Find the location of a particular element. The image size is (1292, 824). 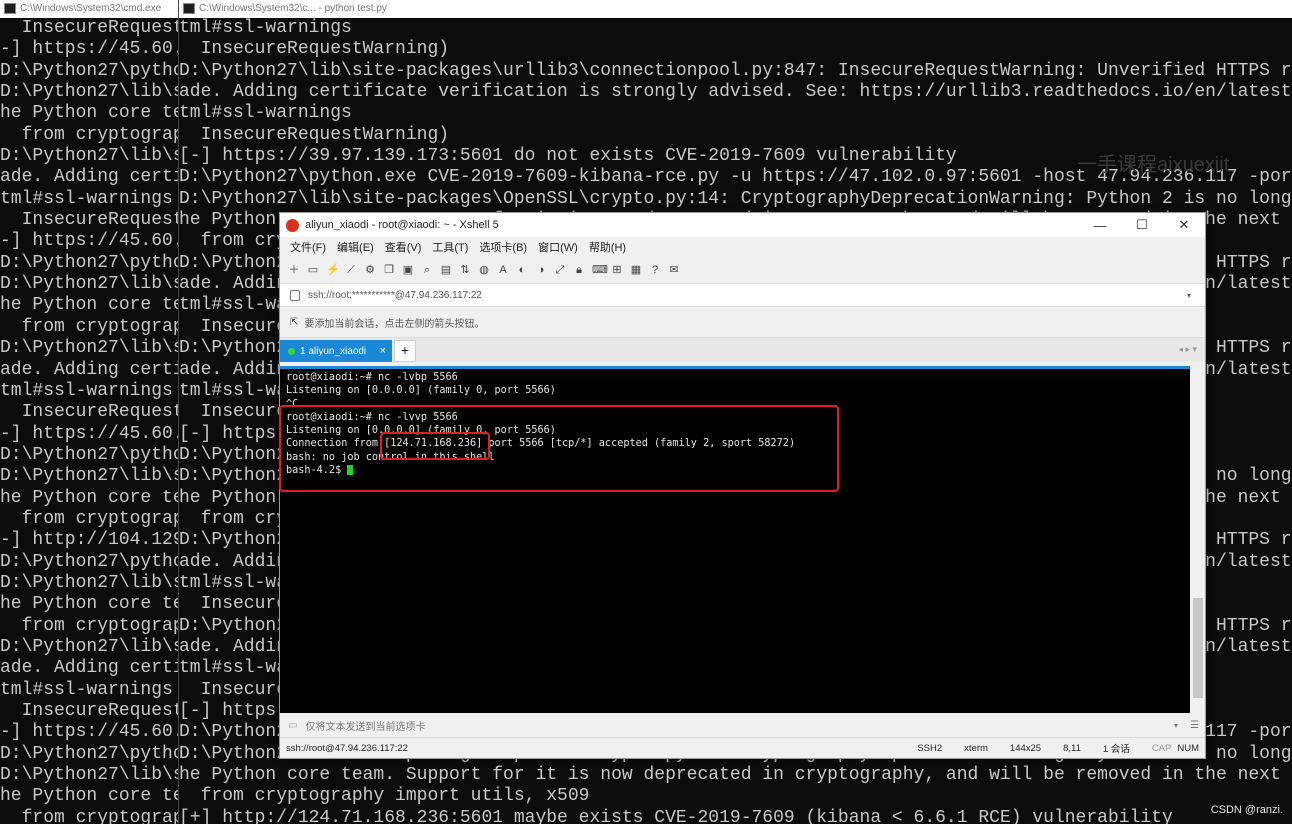

open-folder-icon: ▭ is located at coordinates (313, 270).